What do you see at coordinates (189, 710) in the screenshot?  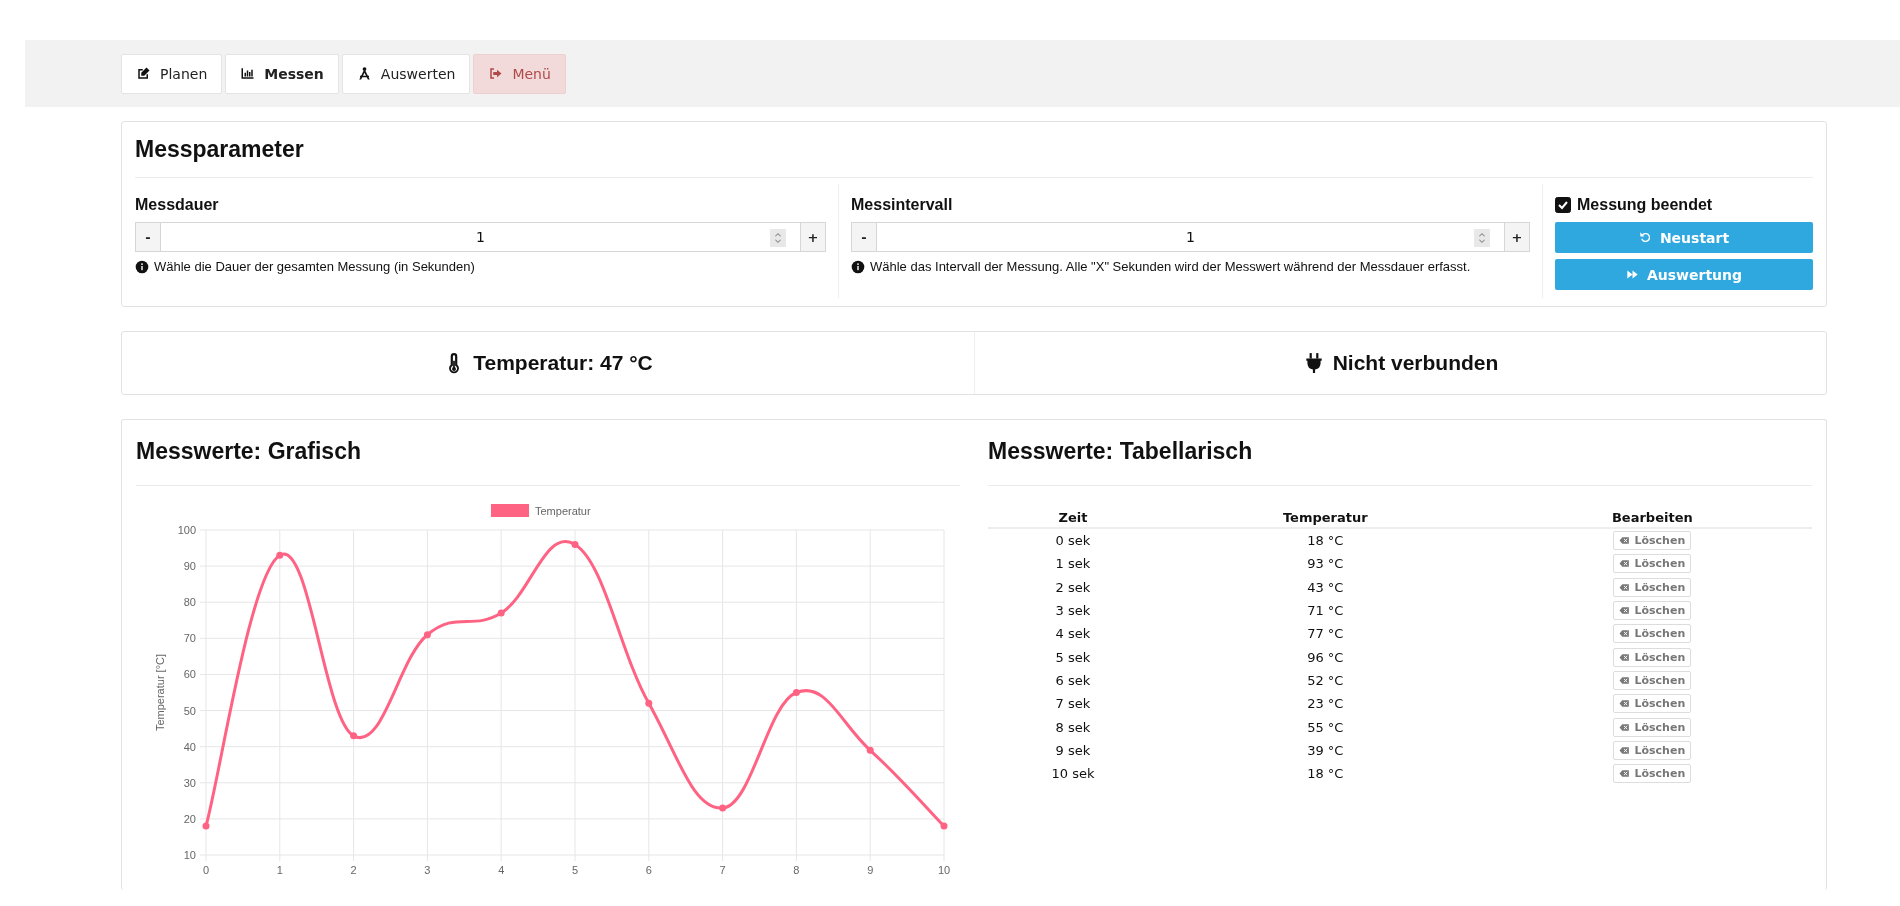 I see `axis-tick-label: 50` at bounding box center [189, 710].